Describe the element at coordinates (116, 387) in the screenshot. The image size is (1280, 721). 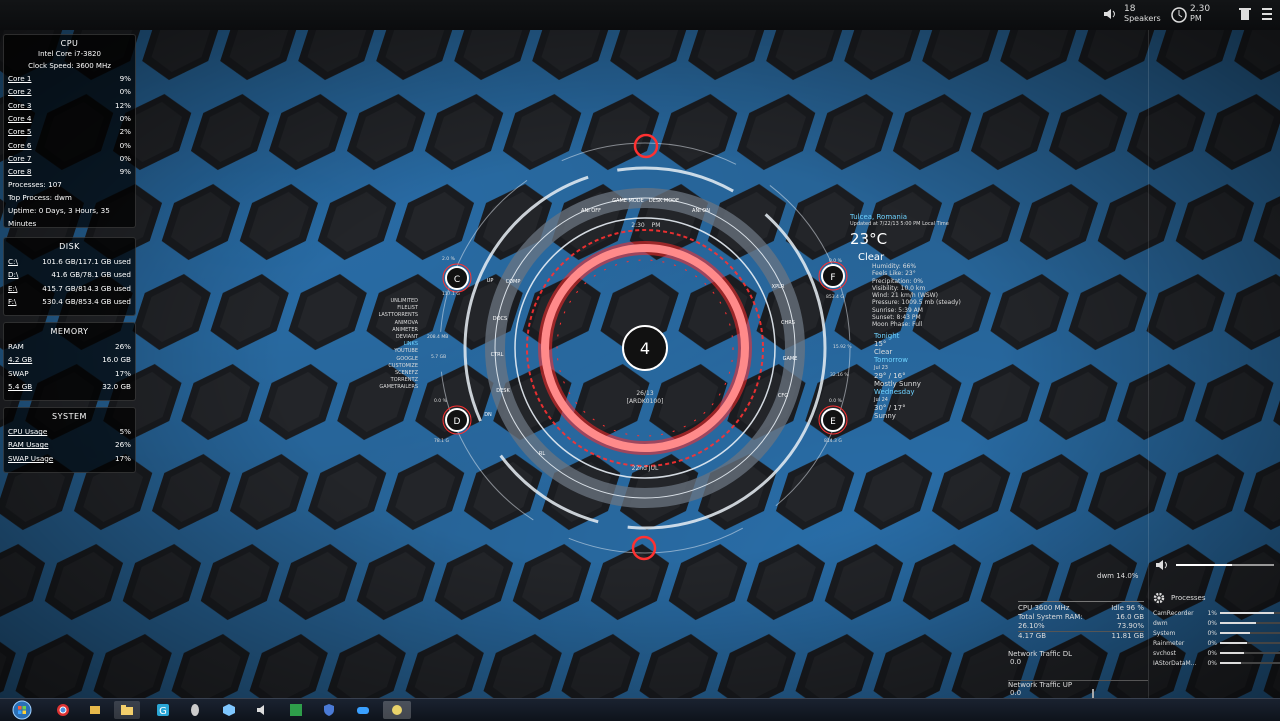
I see `memory-value: 32.0 GB` at that location.